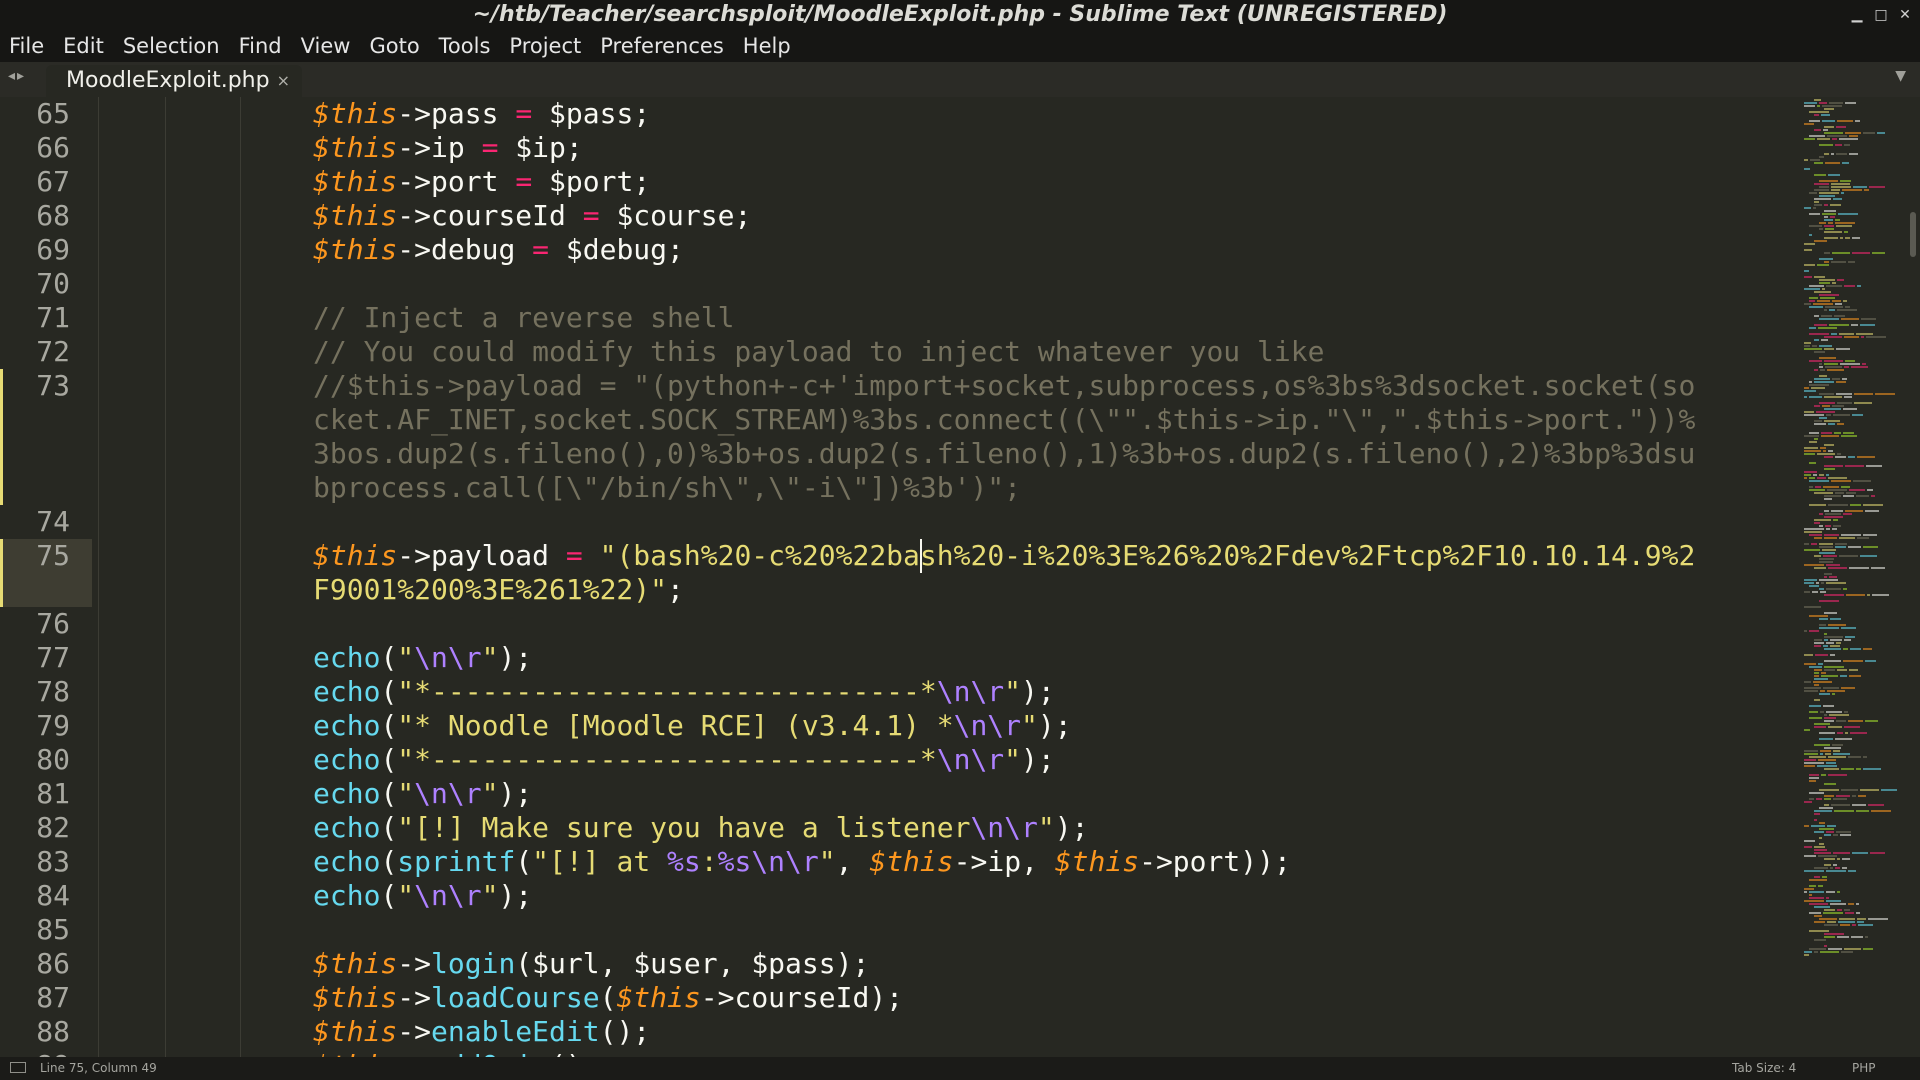 The height and width of the screenshot is (1080, 1920). What do you see at coordinates (481, 1032) in the screenshot?
I see `code-line: $this->enableEdit();` at bounding box center [481, 1032].